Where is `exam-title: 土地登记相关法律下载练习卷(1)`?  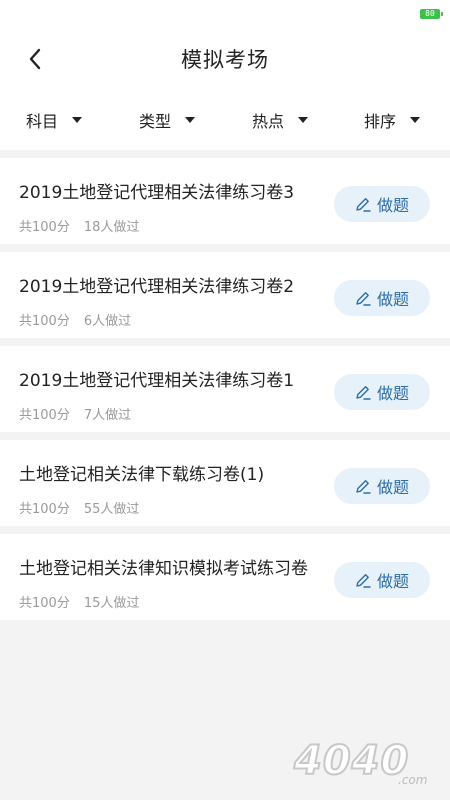 exam-title: 土地登记相关法律下载练习卷(1) is located at coordinates (142, 475).